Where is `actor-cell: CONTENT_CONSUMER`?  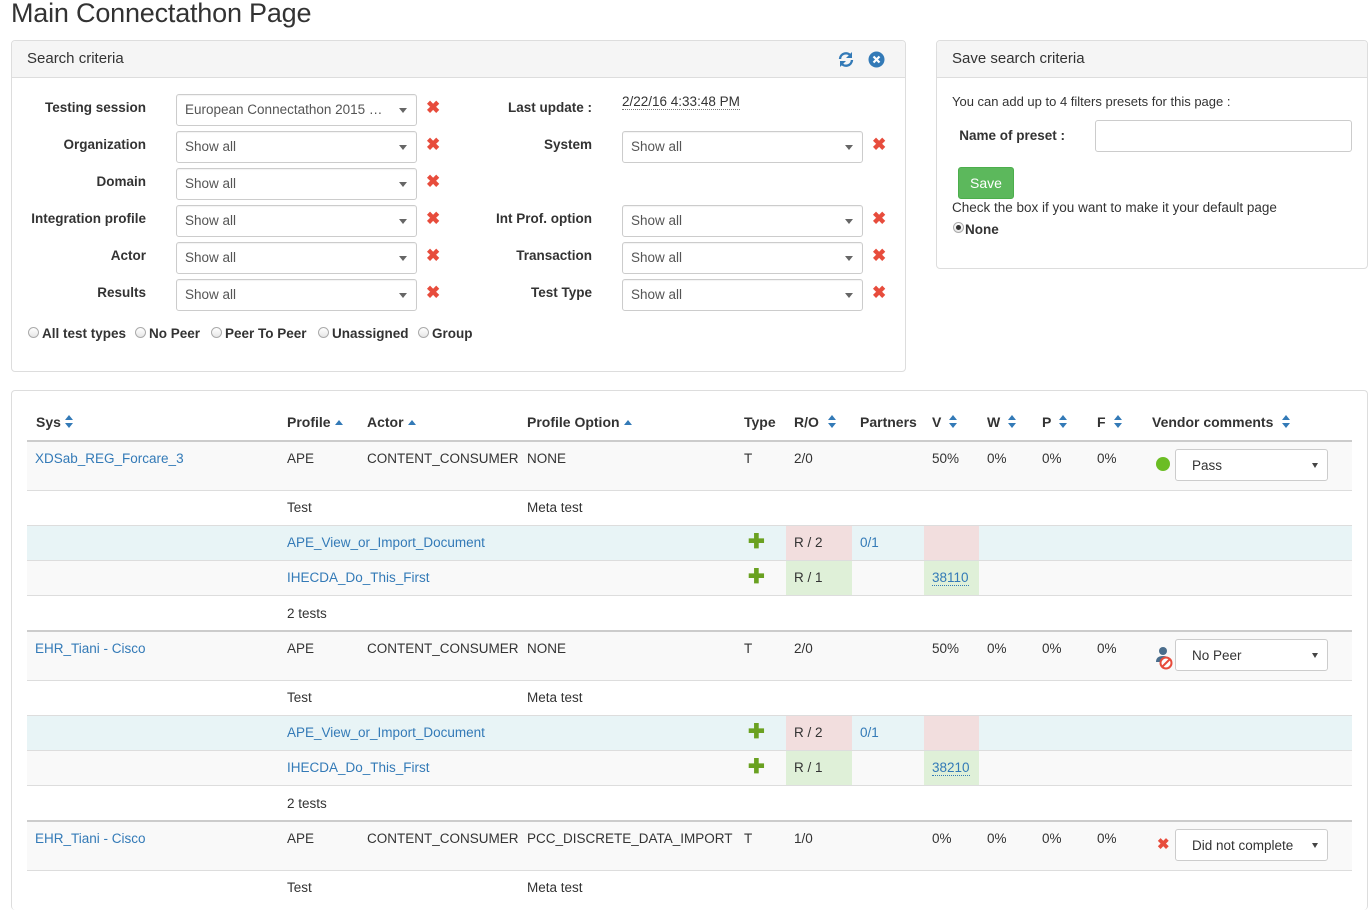
actor-cell: CONTENT_CONSUMER is located at coordinates (443, 838).